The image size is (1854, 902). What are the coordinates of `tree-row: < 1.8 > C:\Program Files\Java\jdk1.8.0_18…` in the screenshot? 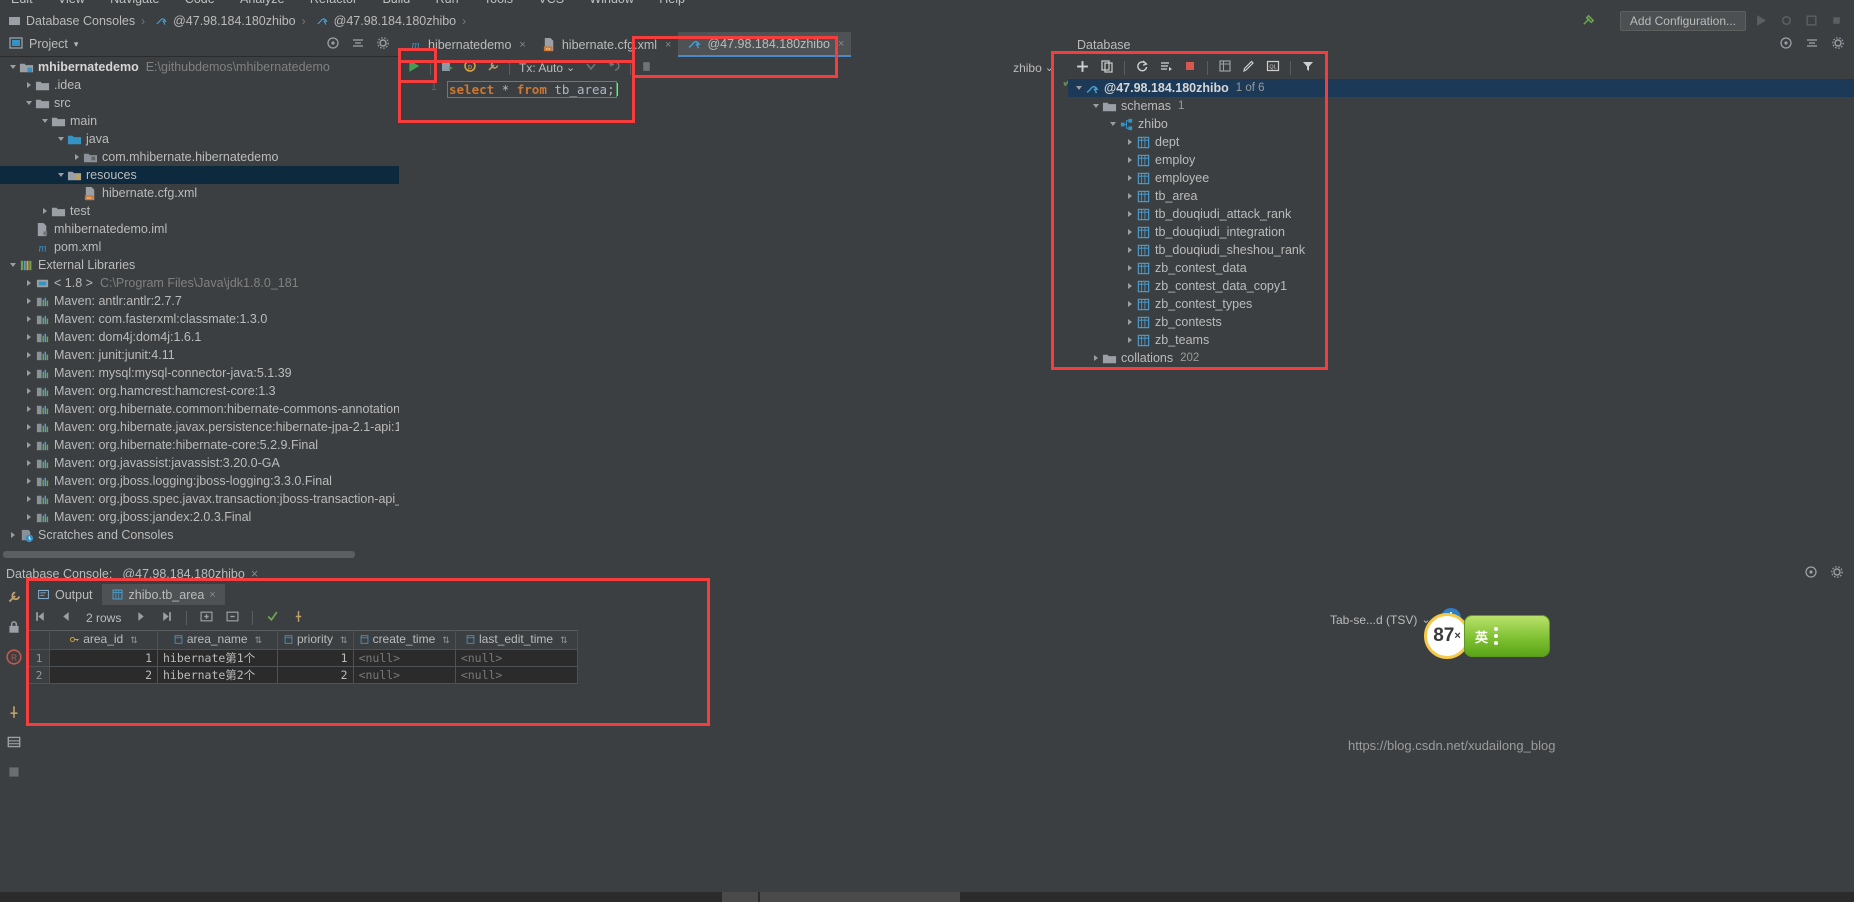 It's located at (199, 283).